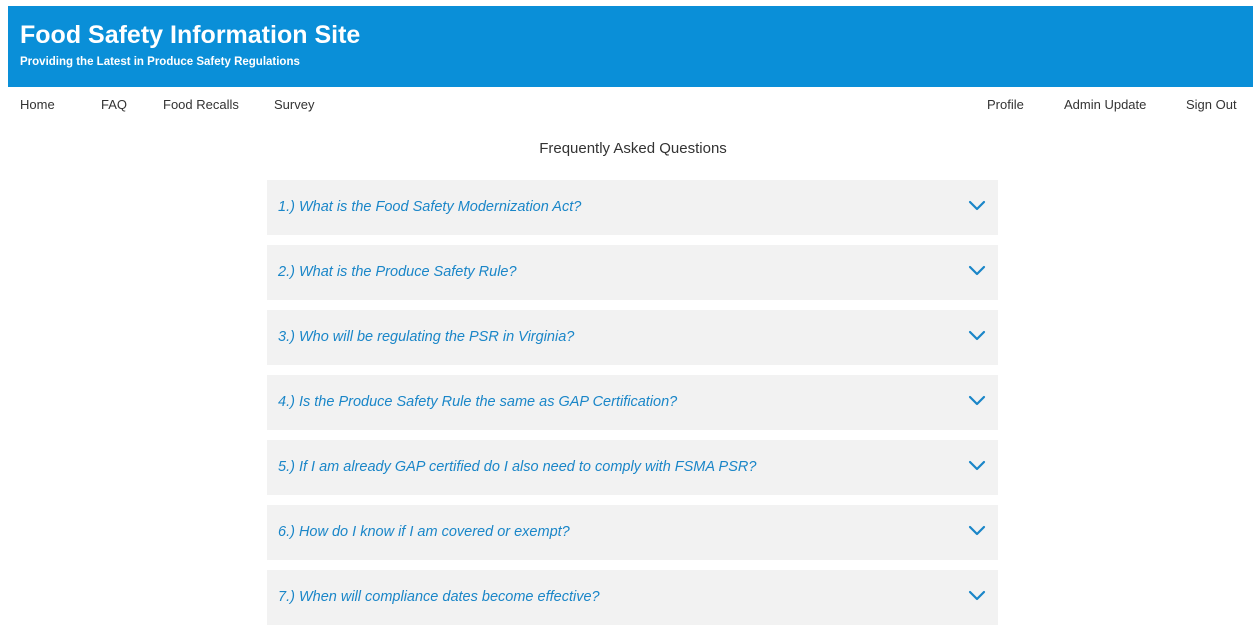 This screenshot has height=635, width=1253. Describe the element at coordinates (201, 105) in the screenshot. I see `nav-food-recalls-link: Food Recalls` at that location.